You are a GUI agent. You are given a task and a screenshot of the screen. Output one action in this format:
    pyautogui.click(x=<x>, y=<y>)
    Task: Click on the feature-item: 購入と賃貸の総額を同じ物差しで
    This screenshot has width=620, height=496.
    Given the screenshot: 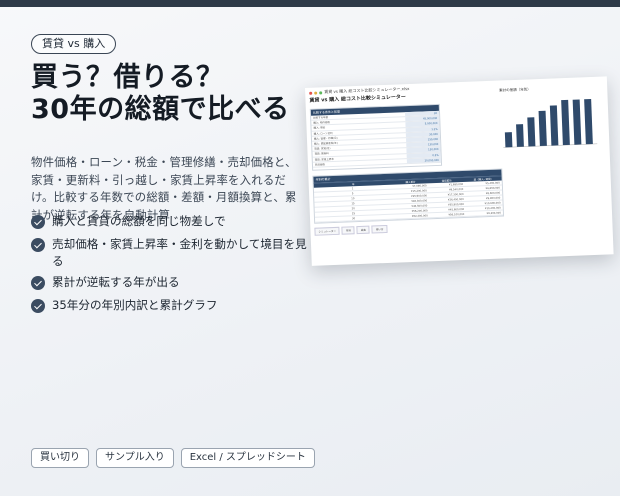 What is the action you would take?
    pyautogui.click(x=128, y=221)
    